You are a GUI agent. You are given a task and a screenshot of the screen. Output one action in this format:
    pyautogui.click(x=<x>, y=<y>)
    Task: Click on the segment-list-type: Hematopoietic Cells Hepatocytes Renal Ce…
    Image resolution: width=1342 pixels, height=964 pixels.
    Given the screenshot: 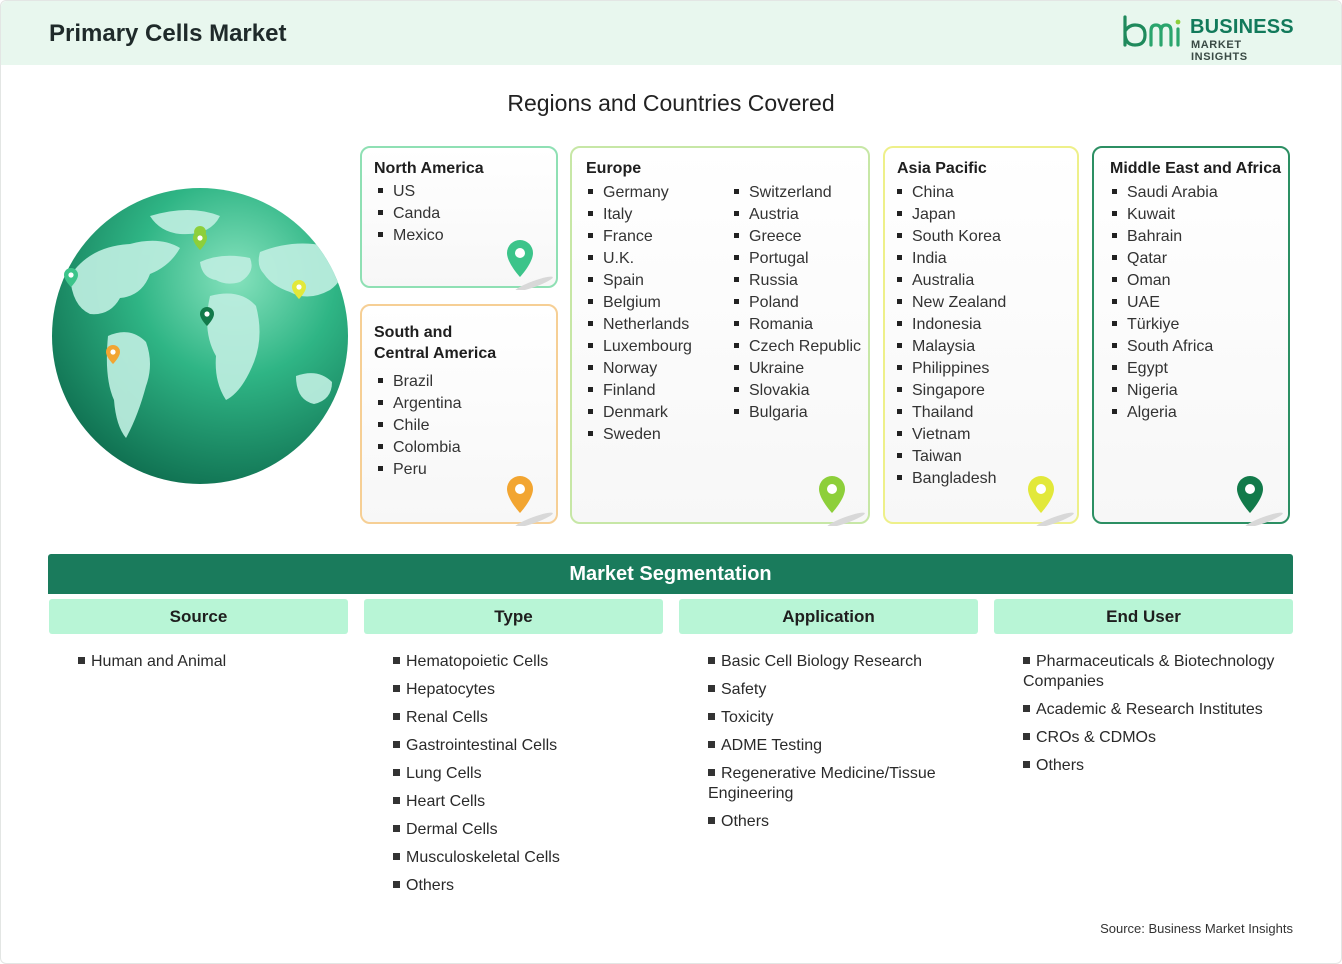 What is the action you would take?
    pyautogui.click(x=528, y=778)
    